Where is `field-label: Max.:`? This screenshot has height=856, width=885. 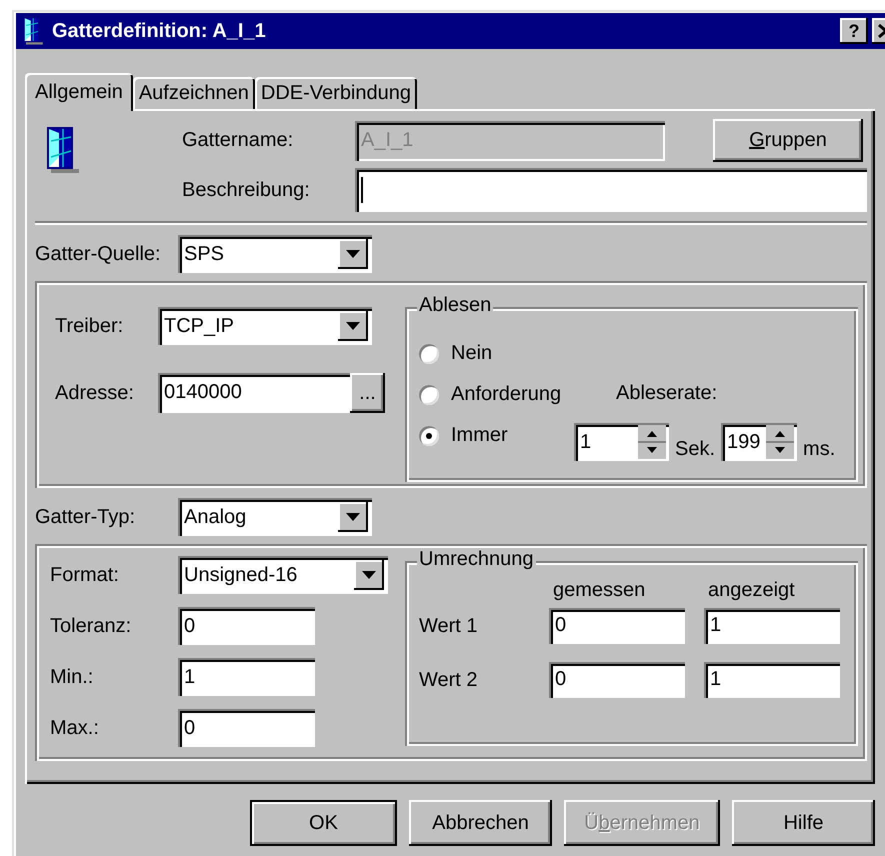 field-label: Max.: is located at coordinates (75, 728).